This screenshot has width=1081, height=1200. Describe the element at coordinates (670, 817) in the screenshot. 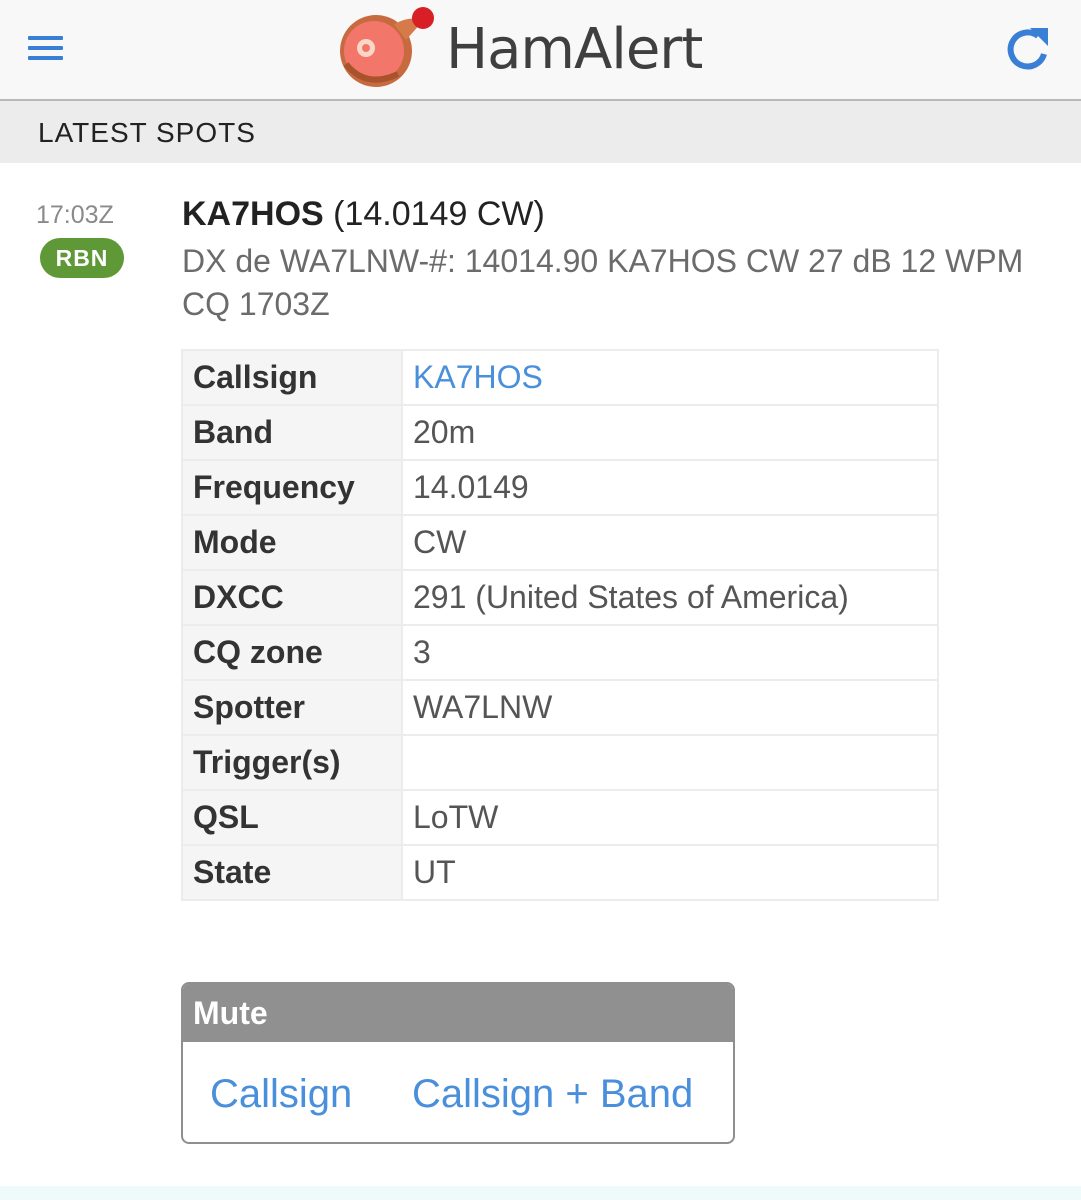

I see `row-value: LoTW` at that location.